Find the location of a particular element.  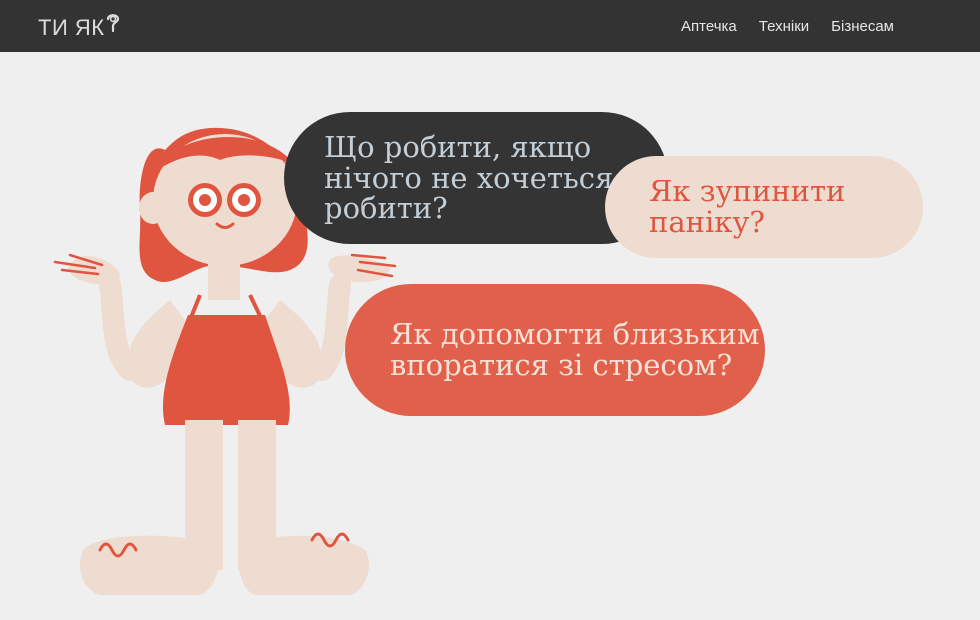

nav-link-aptechka: Аптечка is located at coordinates (709, 26).